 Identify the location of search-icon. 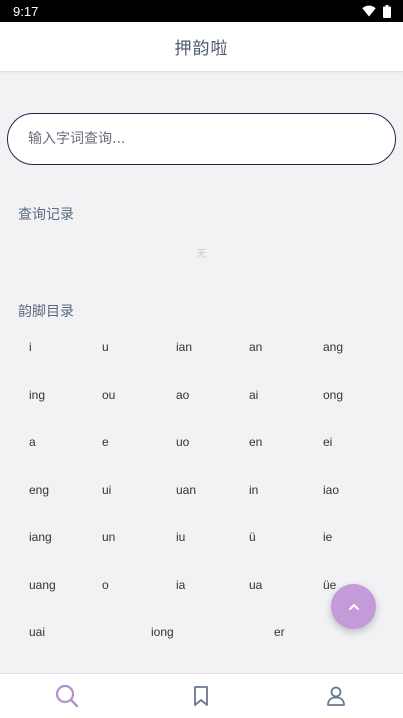
(67, 696).